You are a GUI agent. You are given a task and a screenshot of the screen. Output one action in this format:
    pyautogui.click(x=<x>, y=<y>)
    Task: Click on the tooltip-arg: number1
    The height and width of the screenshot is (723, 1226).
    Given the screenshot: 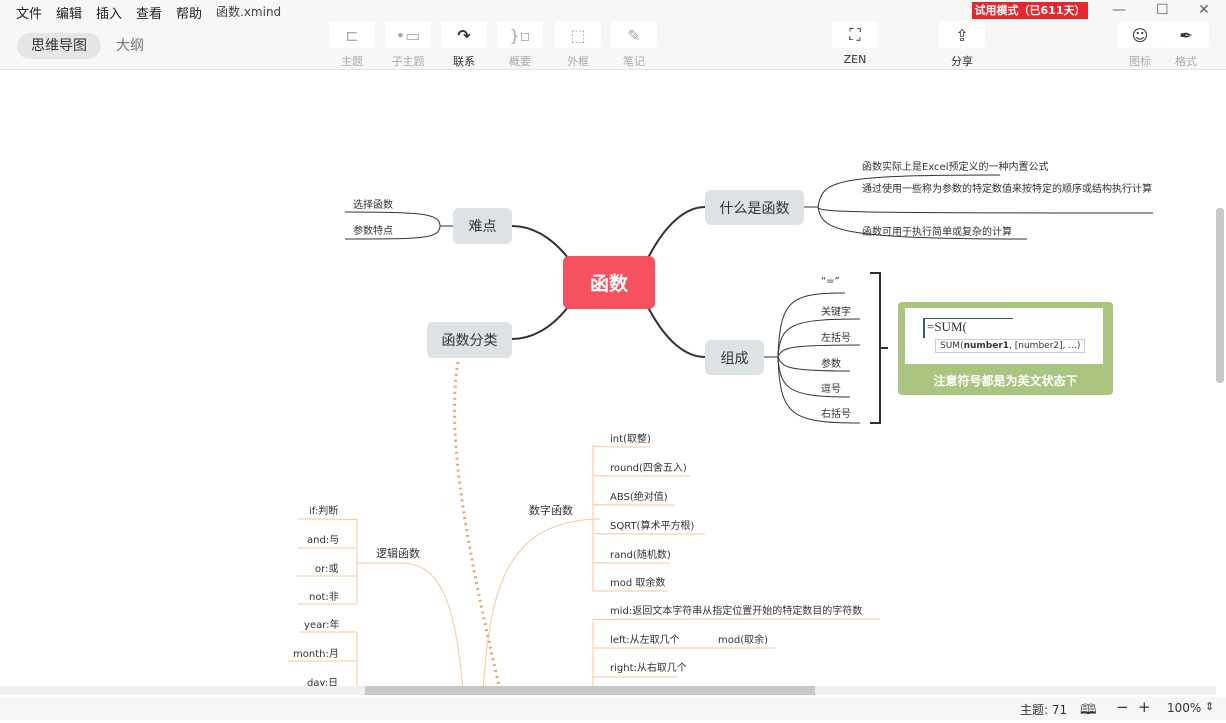 What is the action you would take?
    pyautogui.click(x=986, y=346)
    